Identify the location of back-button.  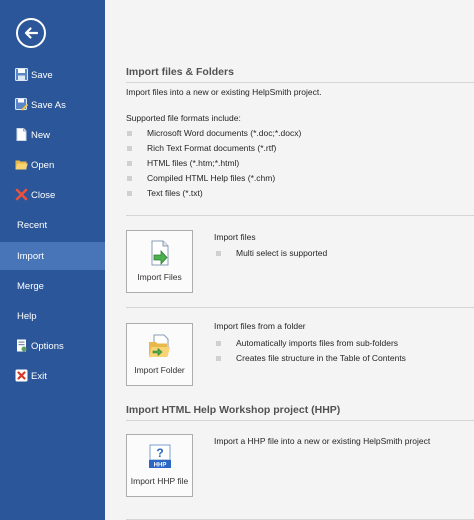
(31, 33).